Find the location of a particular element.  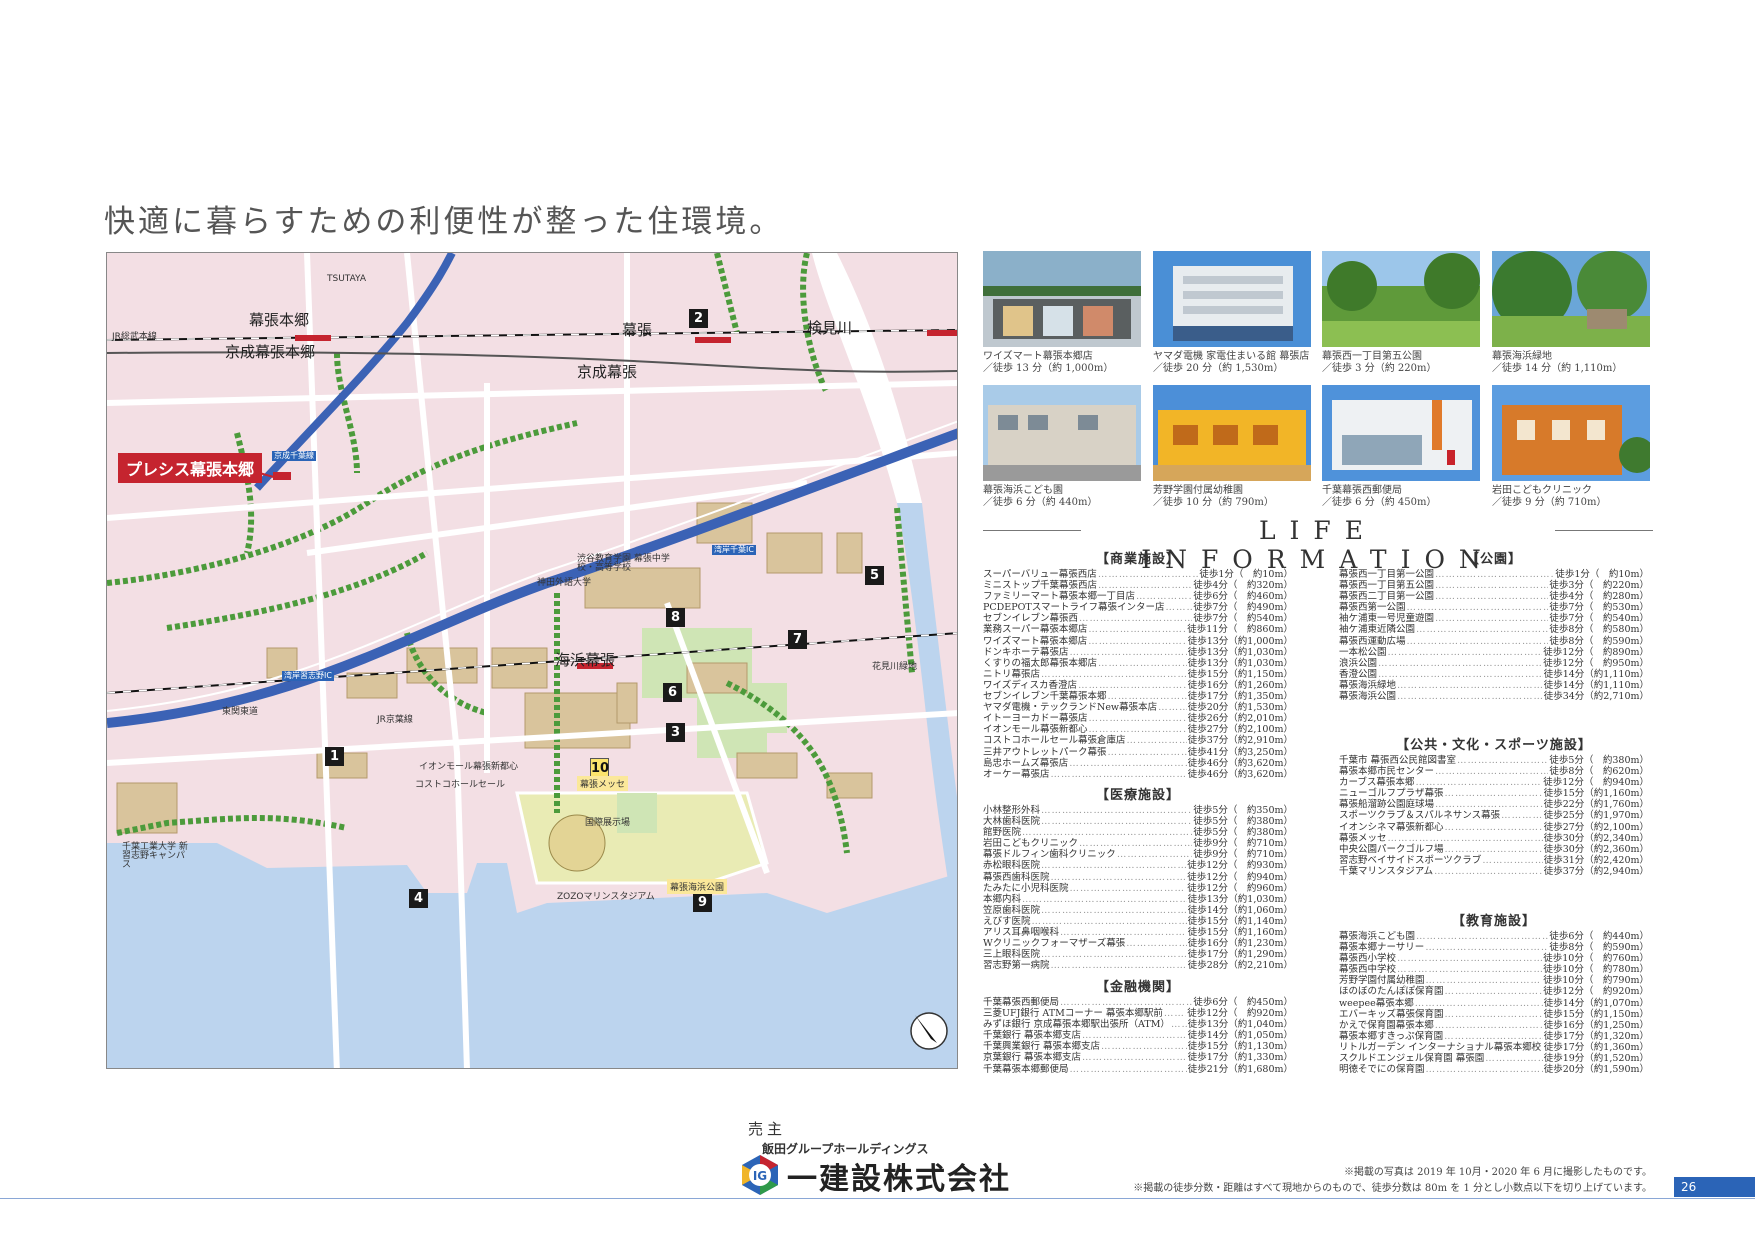

photo-card: 芳野学園付属幼稚園 ／徒歩 10 分（約 790m） is located at coordinates (1232, 447).